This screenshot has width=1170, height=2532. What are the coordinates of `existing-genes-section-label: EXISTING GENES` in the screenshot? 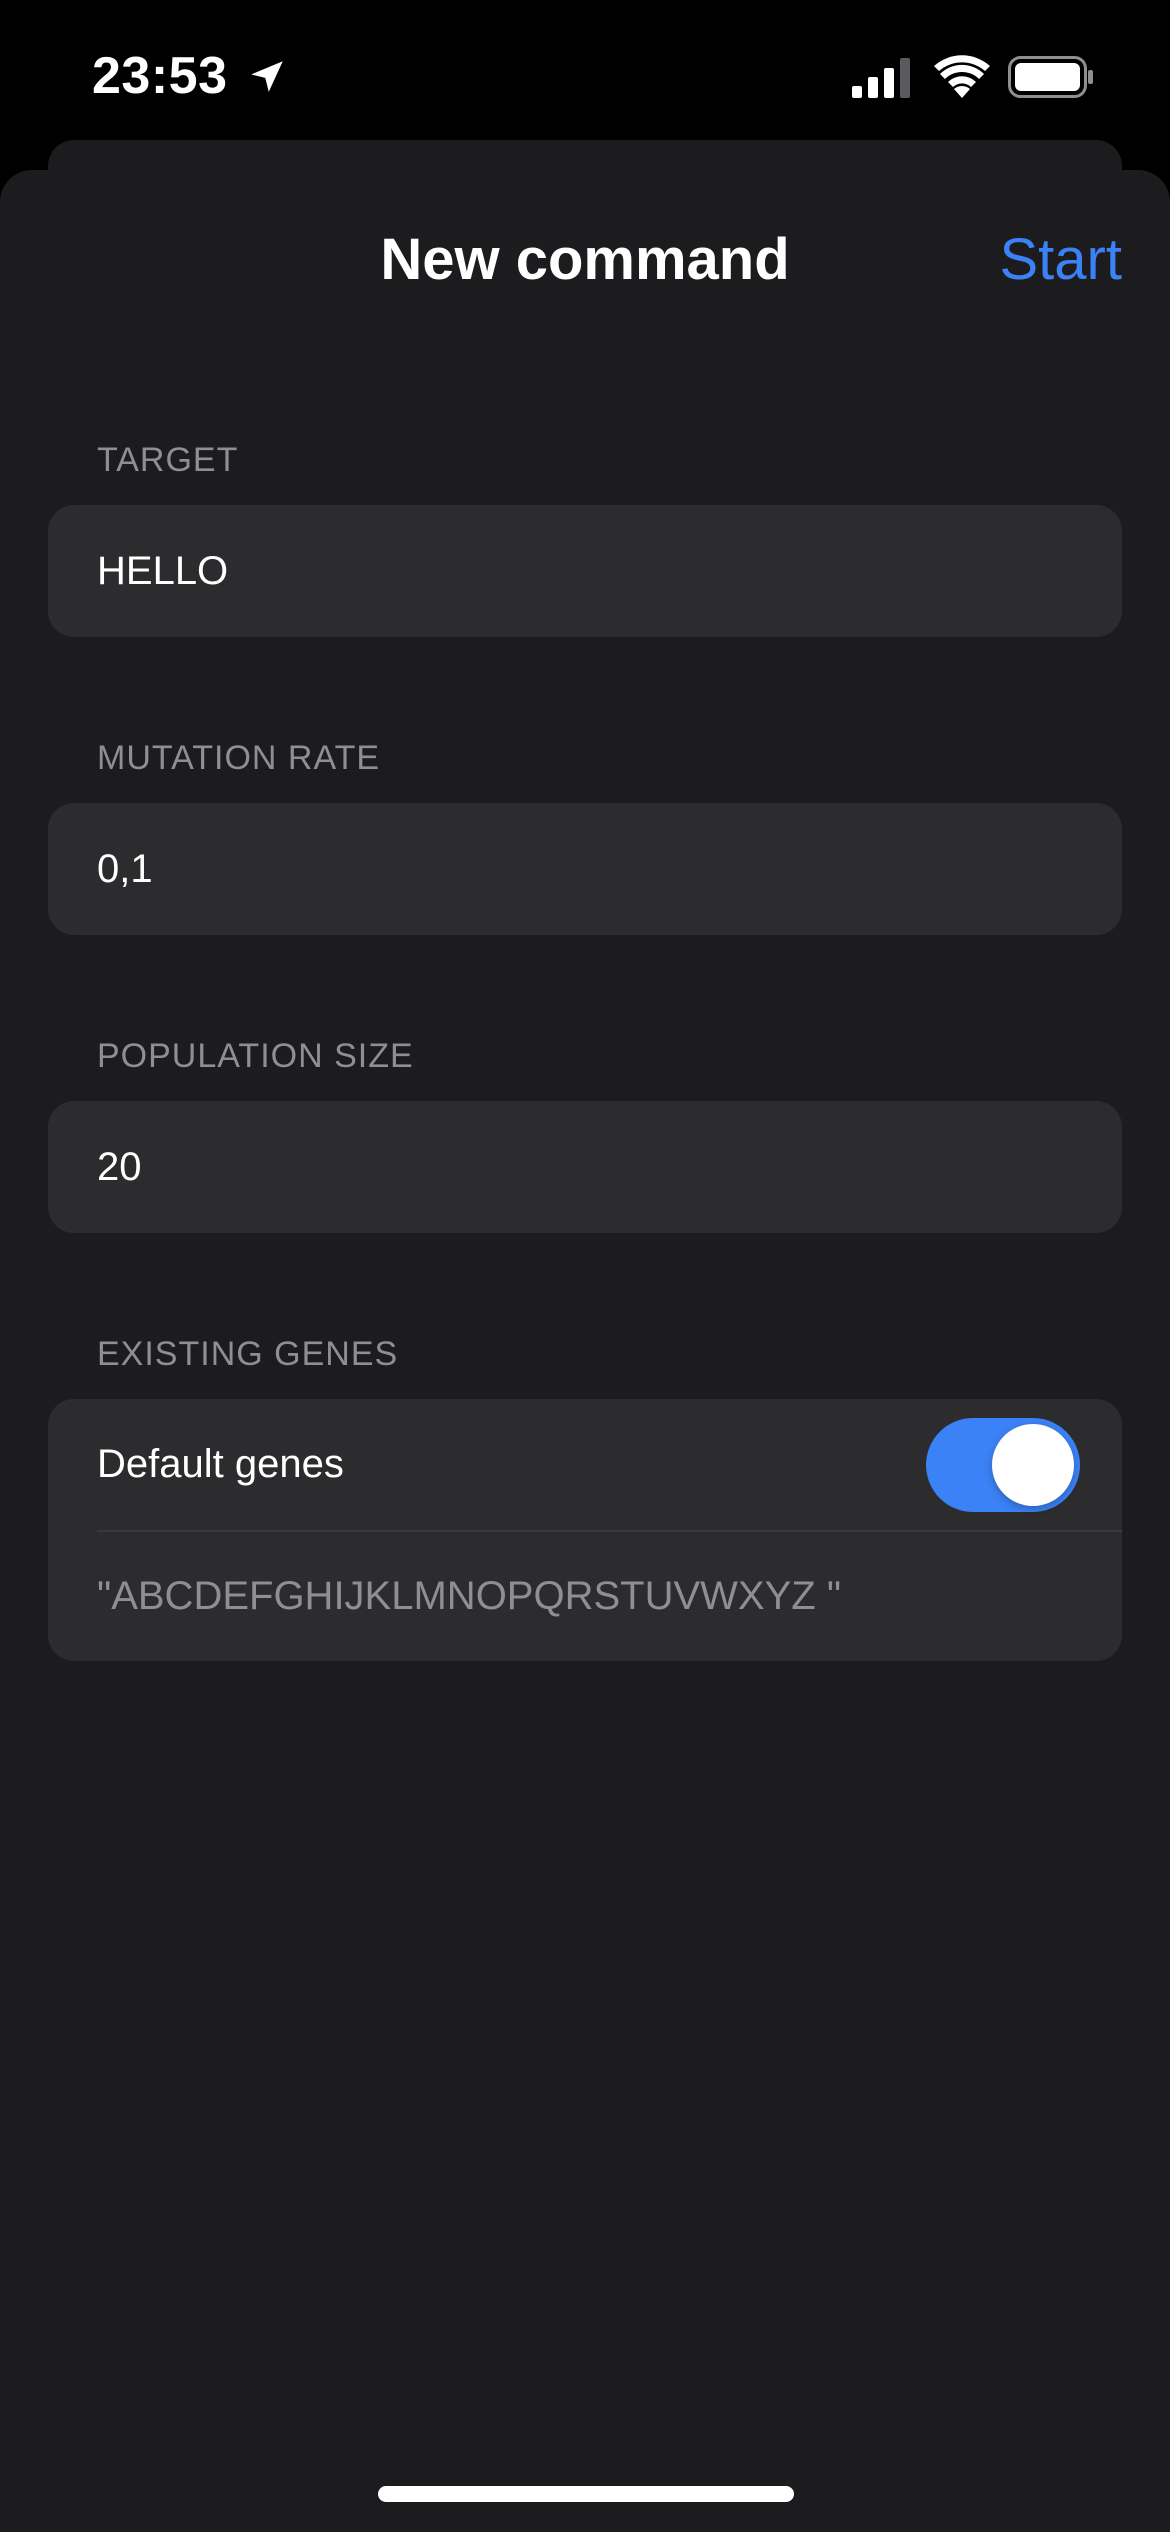 It's located at (248, 1354).